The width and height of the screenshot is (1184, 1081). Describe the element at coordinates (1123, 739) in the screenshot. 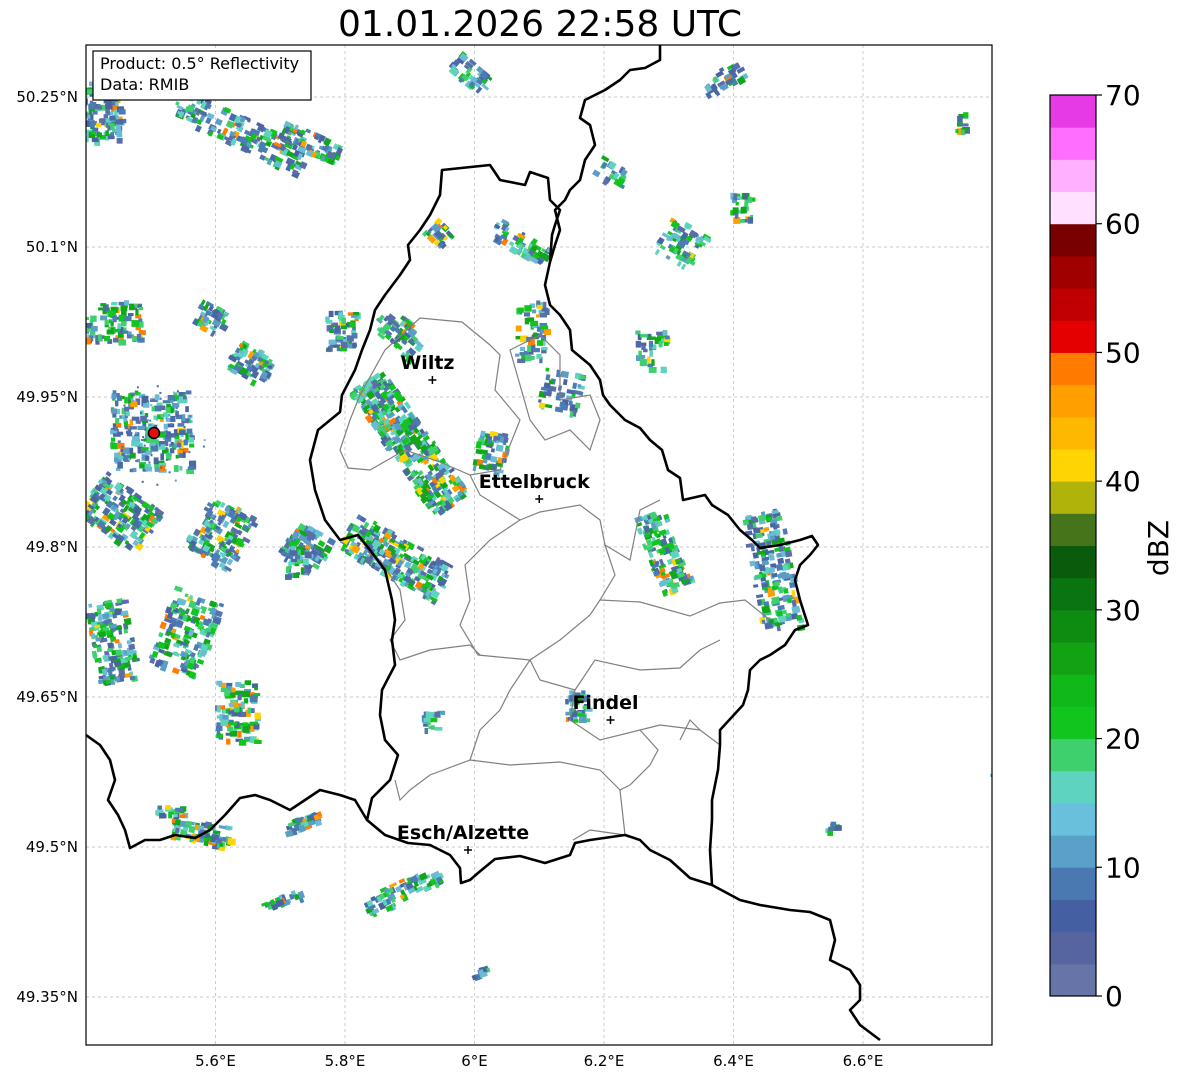

I see `colorbar-tick-label: 20` at that location.